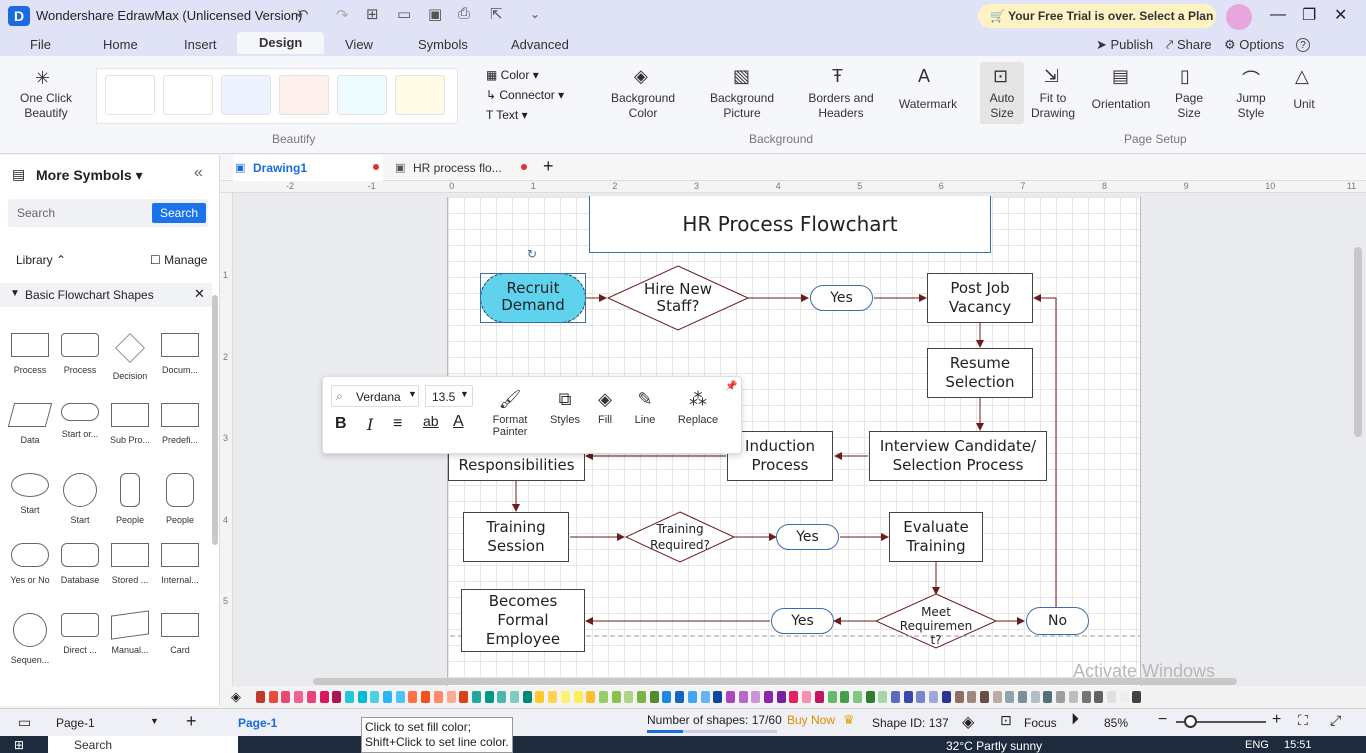  I want to click on menu-view: View, so click(359, 44).